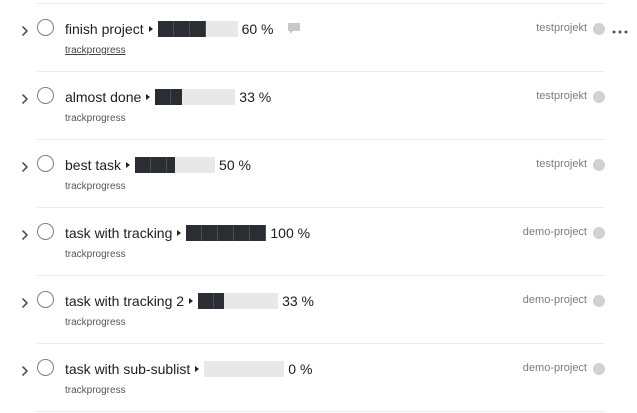 The width and height of the screenshot is (637, 413). I want to click on task-name: task with tracking, so click(118, 233).